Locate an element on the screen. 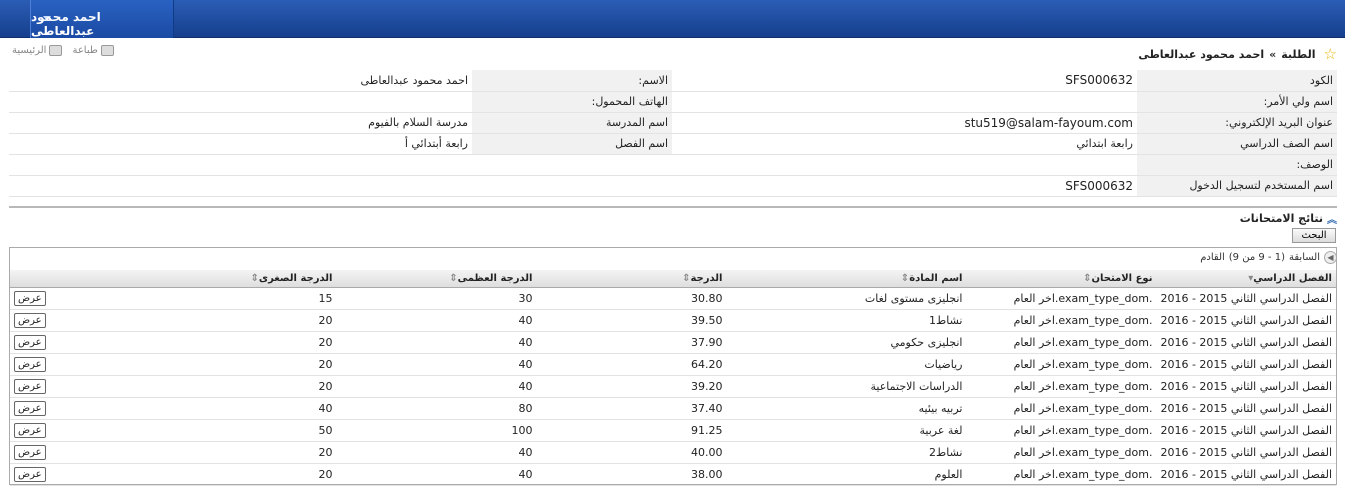 The image size is (1345, 488). page-toolbar: الرئيسية طباعة is located at coordinates (63, 50).